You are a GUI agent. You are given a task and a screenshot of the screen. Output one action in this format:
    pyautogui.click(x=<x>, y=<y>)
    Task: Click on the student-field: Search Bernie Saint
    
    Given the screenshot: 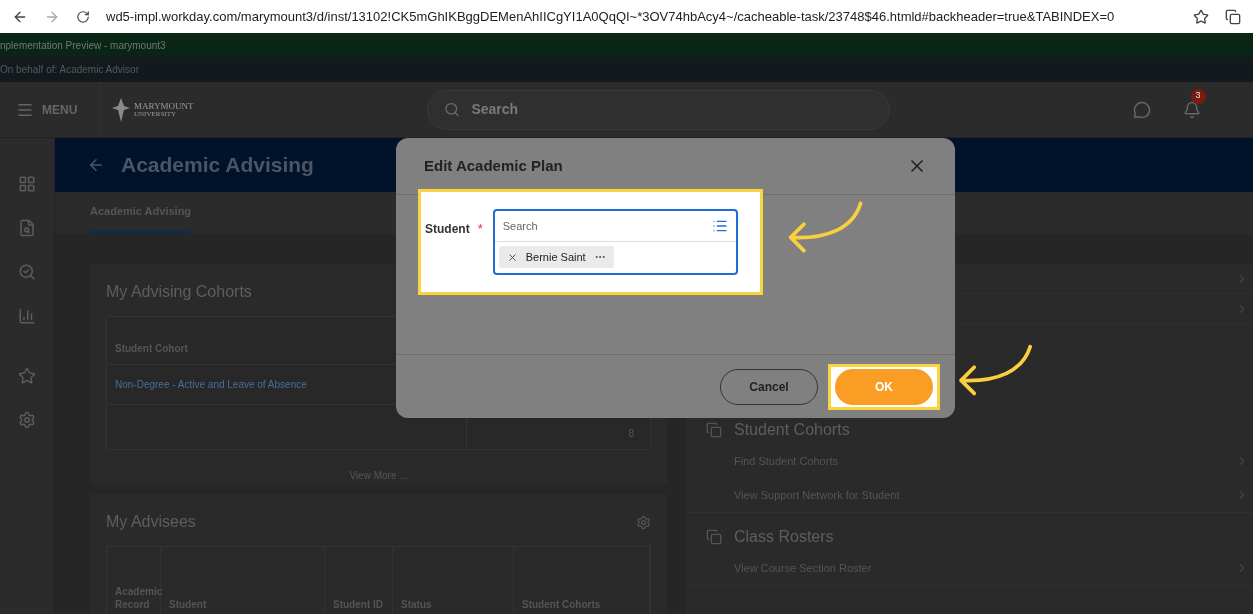 What is the action you would take?
    pyautogui.click(x=615, y=242)
    